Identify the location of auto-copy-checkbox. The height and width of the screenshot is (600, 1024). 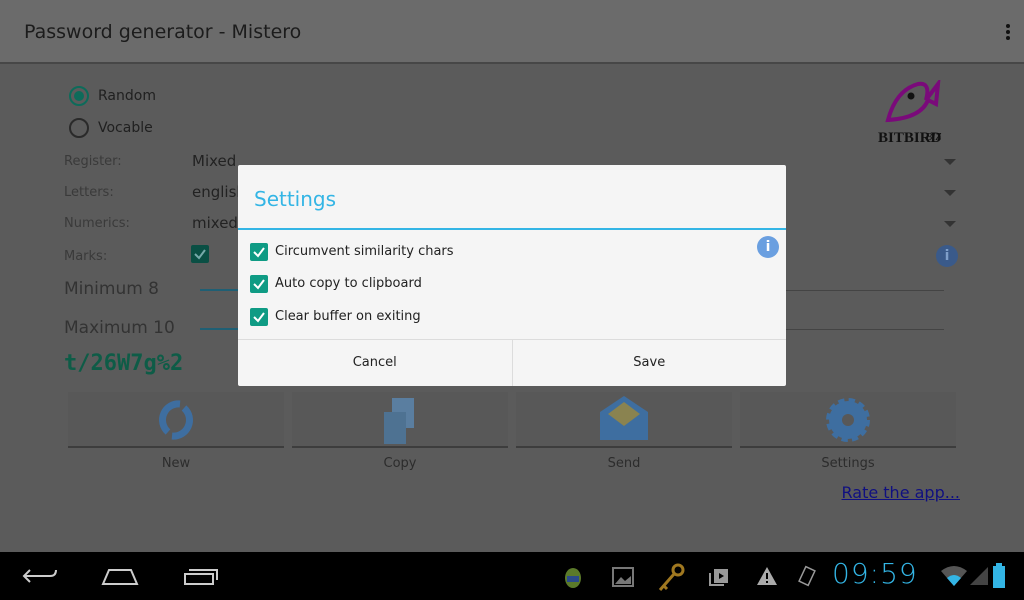
(259, 284).